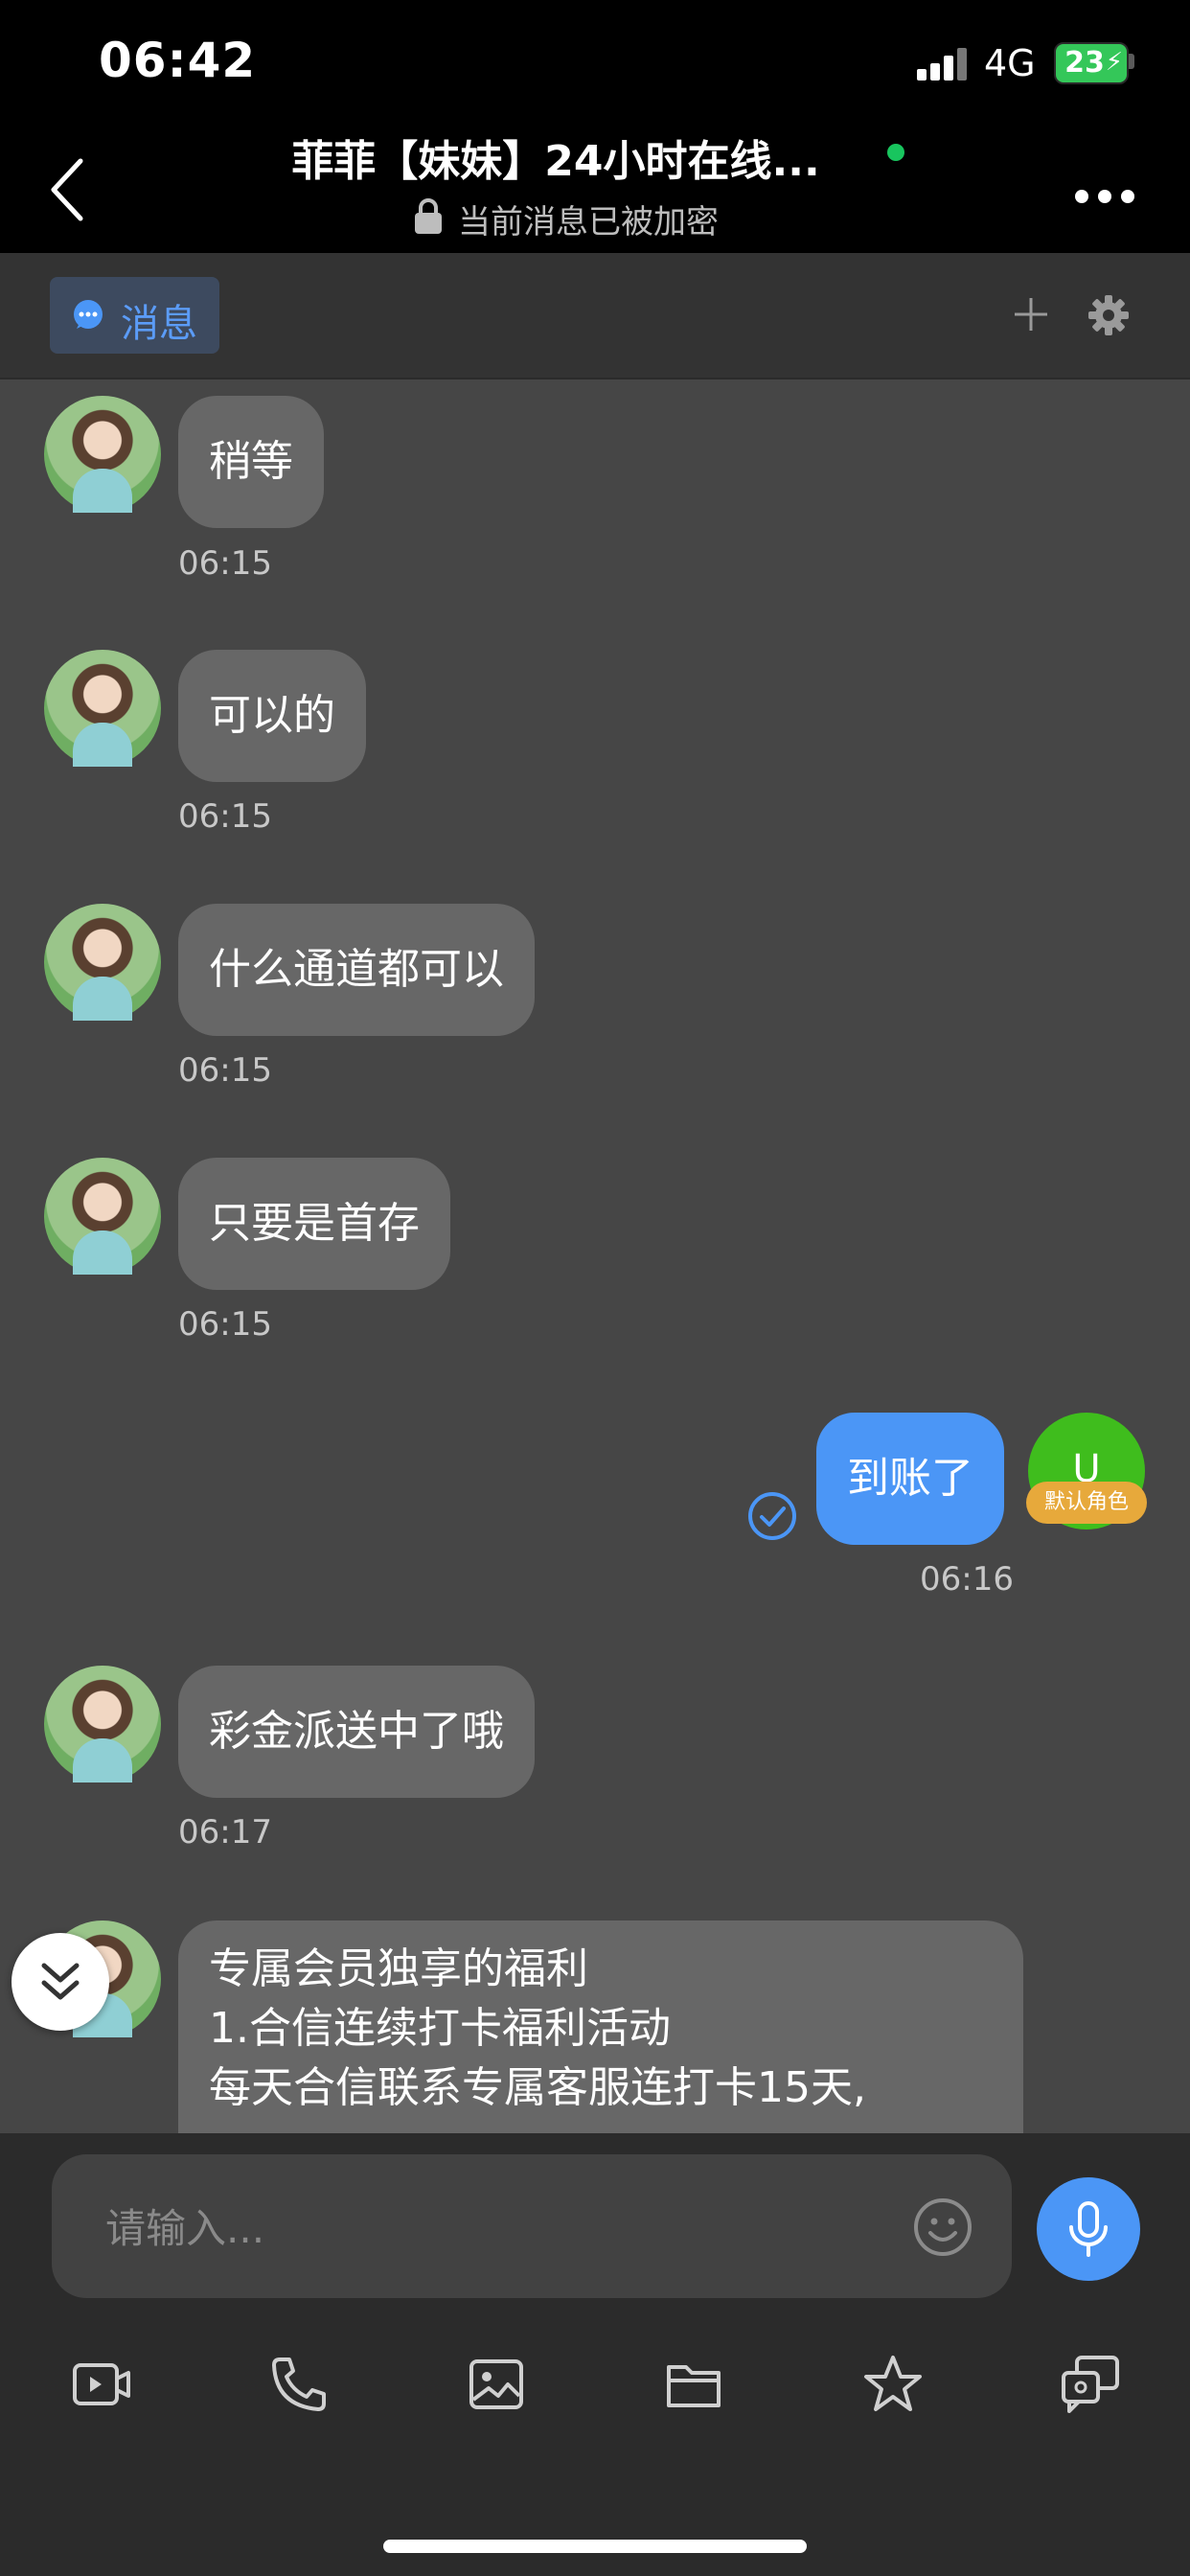 The image size is (1190, 2576). Describe the element at coordinates (1010, 63) in the screenshot. I see `network-type: 4G` at that location.